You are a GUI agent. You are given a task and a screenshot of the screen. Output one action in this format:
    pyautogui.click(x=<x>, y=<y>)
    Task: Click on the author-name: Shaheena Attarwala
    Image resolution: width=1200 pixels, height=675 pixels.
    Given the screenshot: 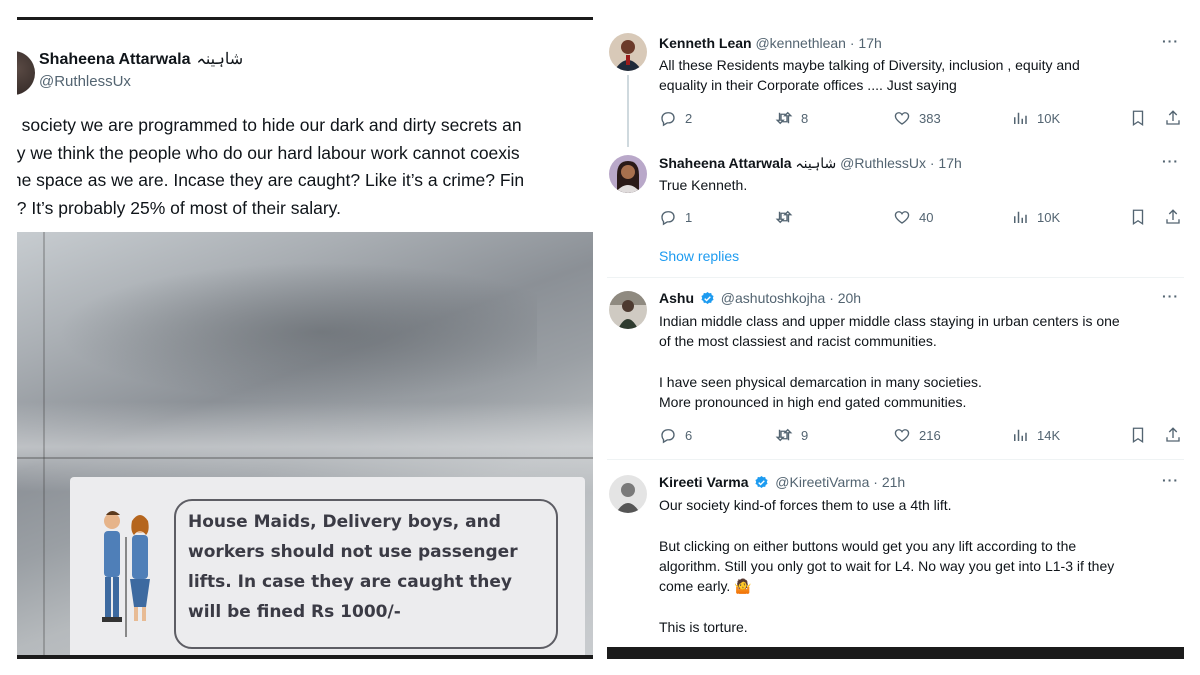 What is the action you would take?
    pyautogui.click(x=114, y=59)
    